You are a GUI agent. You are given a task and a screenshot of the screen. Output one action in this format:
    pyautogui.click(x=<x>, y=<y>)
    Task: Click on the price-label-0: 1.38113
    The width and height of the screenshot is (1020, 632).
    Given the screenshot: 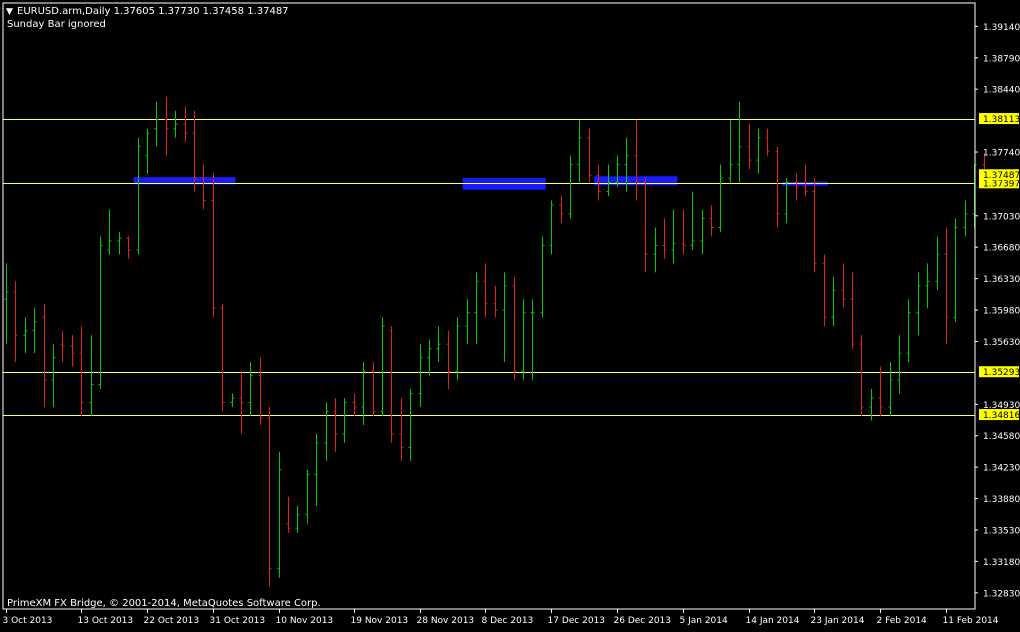 What is the action you would take?
    pyautogui.click(x=1001, y=120)
    